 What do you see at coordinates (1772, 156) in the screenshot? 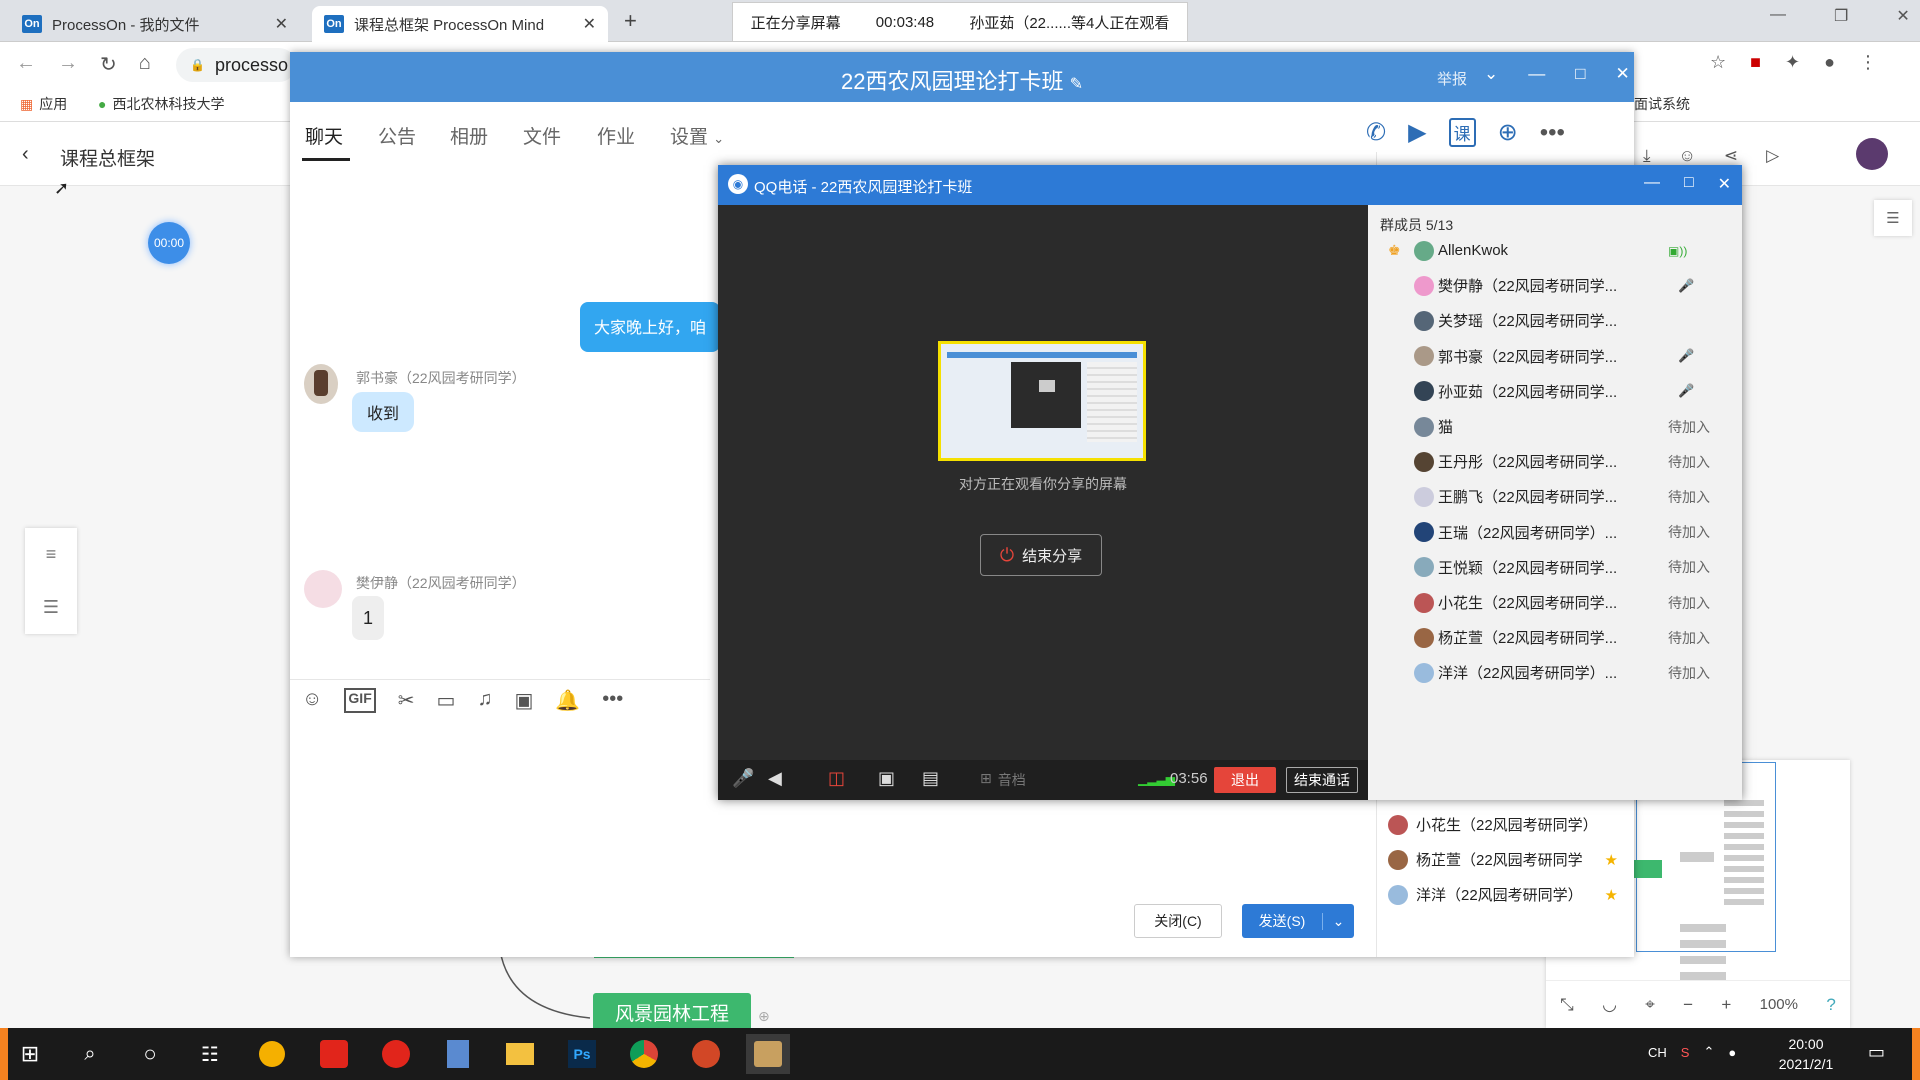
I see `play-icon: ▷` at bounding box center [1772, 156].